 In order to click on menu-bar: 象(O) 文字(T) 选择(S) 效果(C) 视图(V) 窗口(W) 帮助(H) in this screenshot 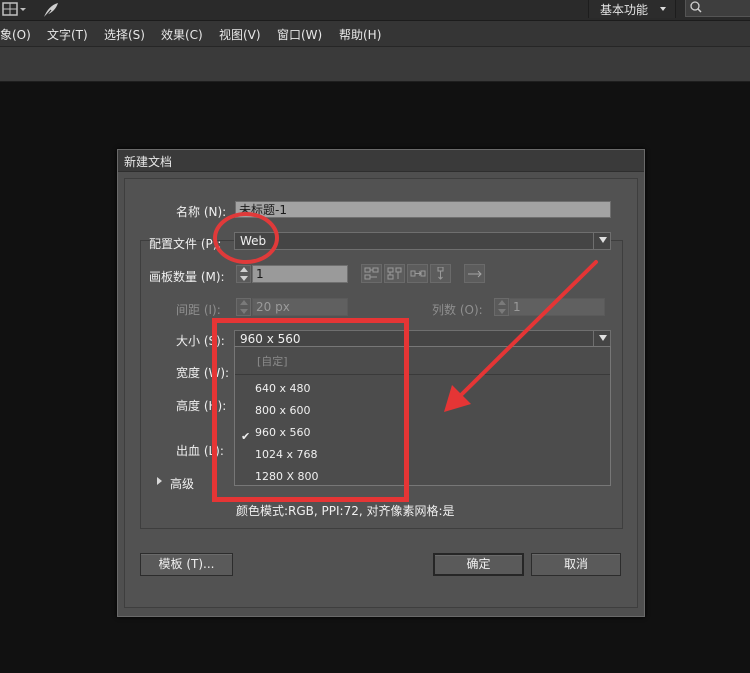, I will do `click(375, 34)`.